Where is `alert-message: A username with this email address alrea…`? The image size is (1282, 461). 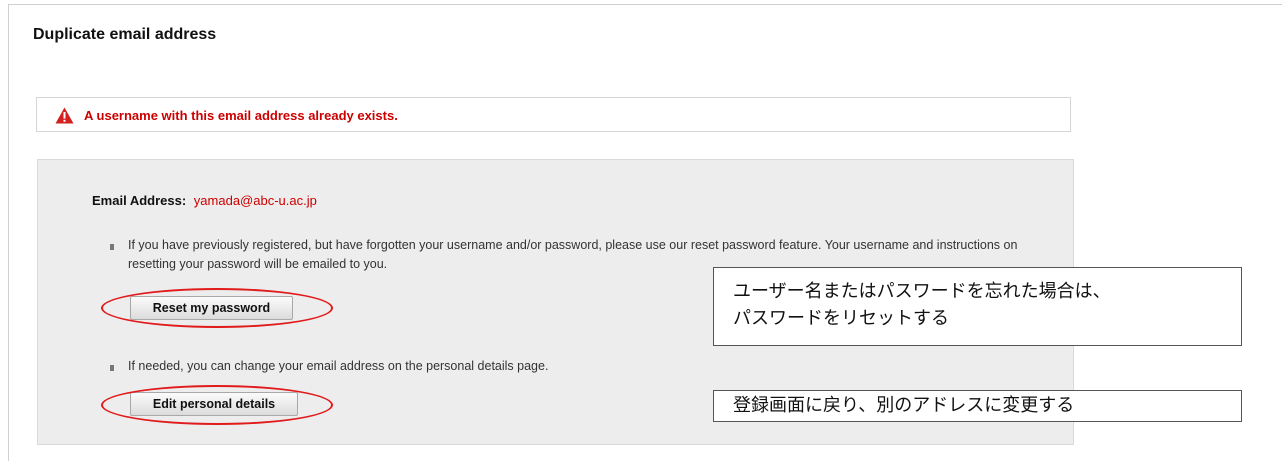
alert-message: A username with this email address alrea… is located at coordinates (241, 115).